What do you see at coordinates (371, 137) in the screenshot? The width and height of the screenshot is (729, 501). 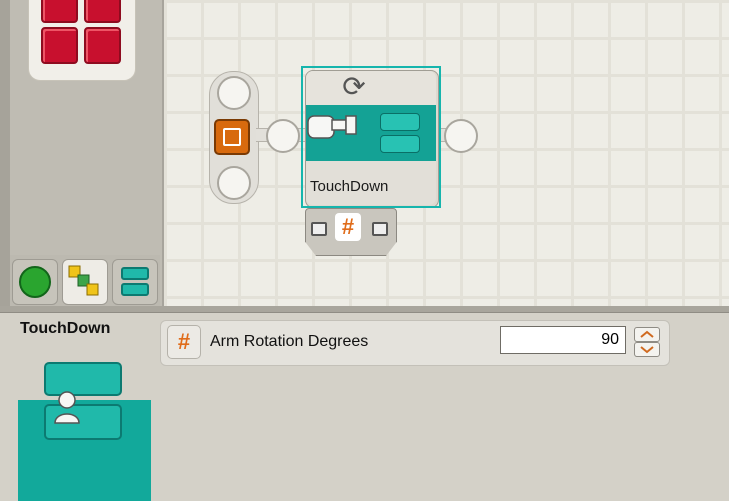 I see `block-selection-frame` at bounding box center [371, 137].